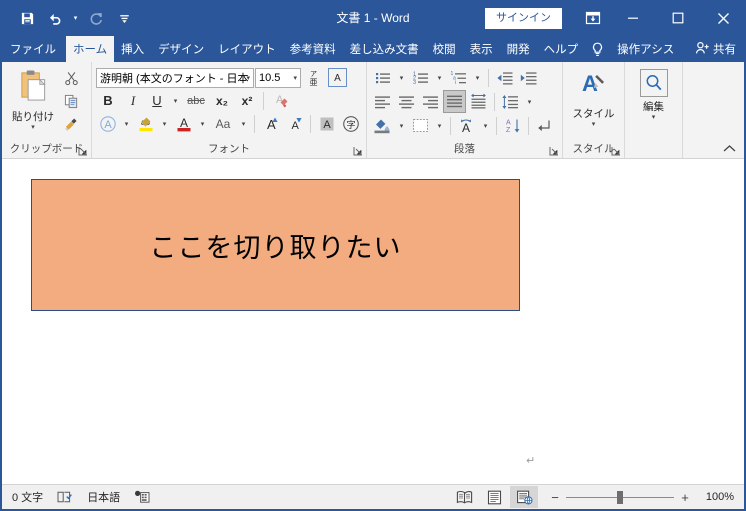 The height and width of the screenshot is (511, 746). Describe the element at coordinates (561, 49) in the screenshot. I see `tab-help: ヘルプ` at that location.